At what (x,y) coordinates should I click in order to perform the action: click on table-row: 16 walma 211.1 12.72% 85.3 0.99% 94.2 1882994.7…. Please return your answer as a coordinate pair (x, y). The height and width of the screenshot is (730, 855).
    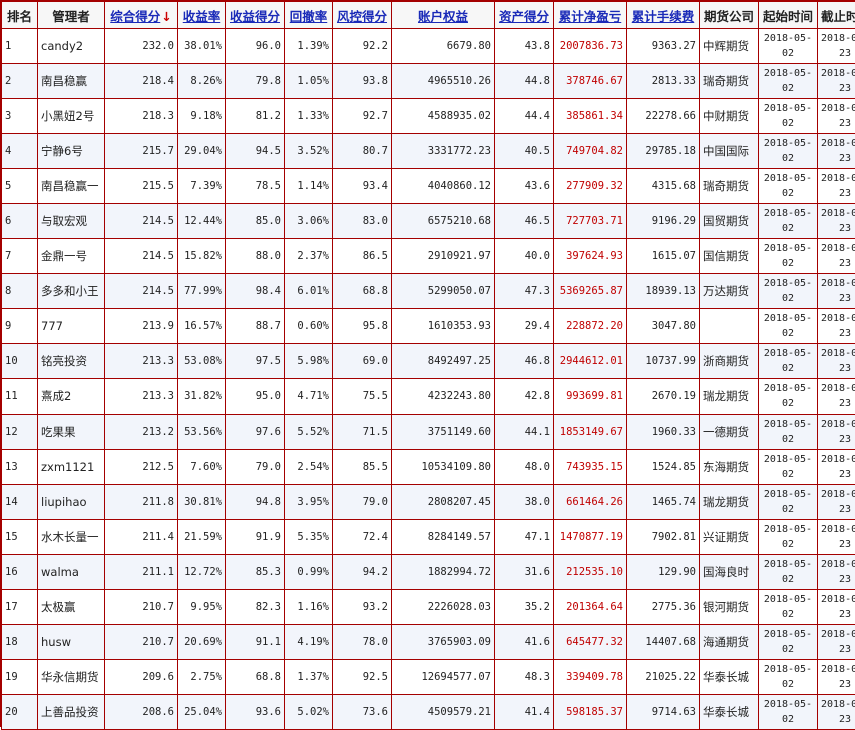
    Looking at the image, I should click on (428, 571).